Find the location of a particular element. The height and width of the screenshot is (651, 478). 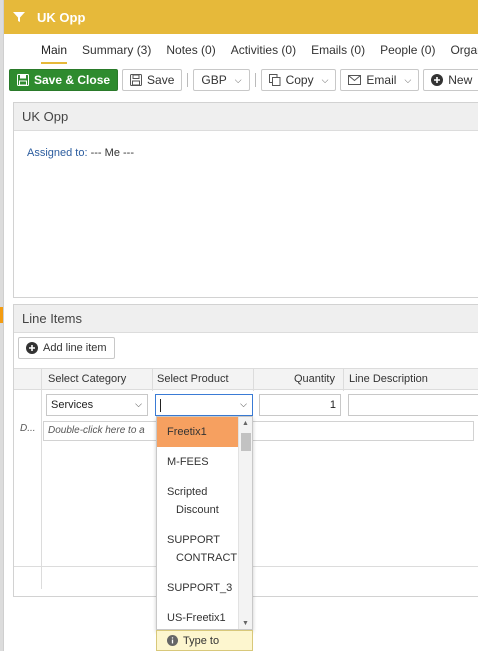

text-cursor is located at coordinates (160, 405).